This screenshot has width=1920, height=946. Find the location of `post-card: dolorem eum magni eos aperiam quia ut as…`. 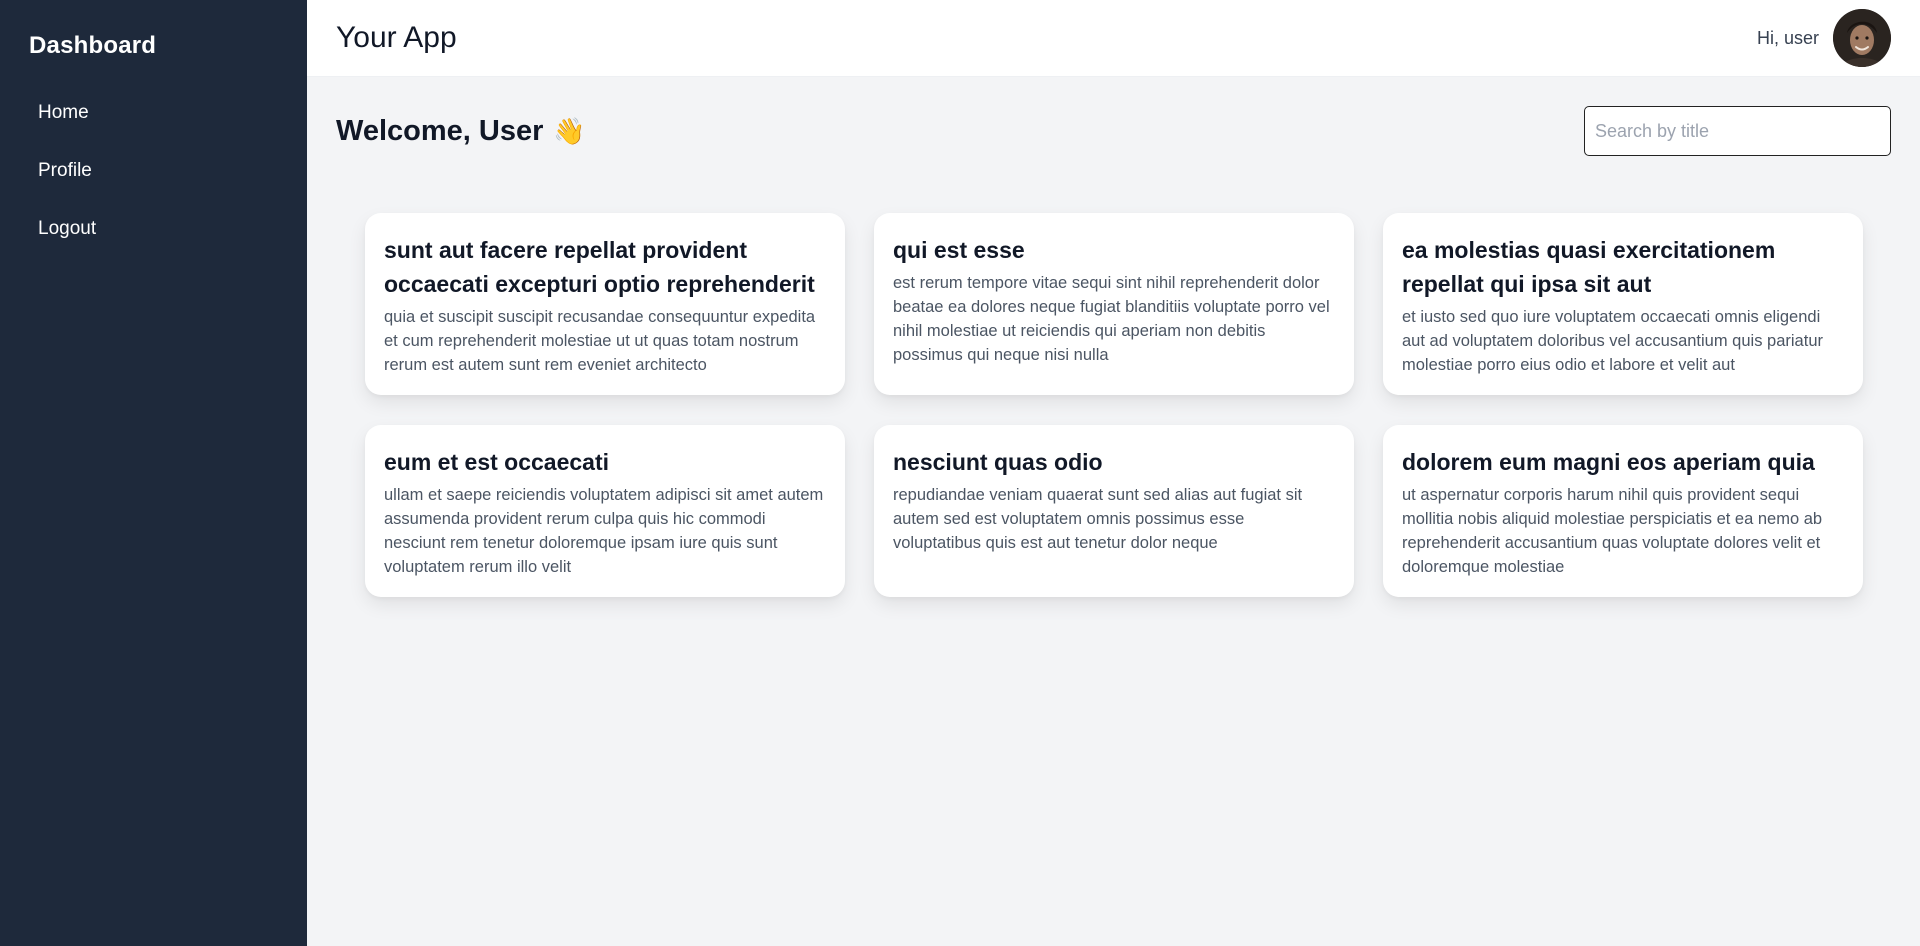

post-card: dolorem eum magni eos aperiam quia ut as… is located at coordinates (1623, 511).